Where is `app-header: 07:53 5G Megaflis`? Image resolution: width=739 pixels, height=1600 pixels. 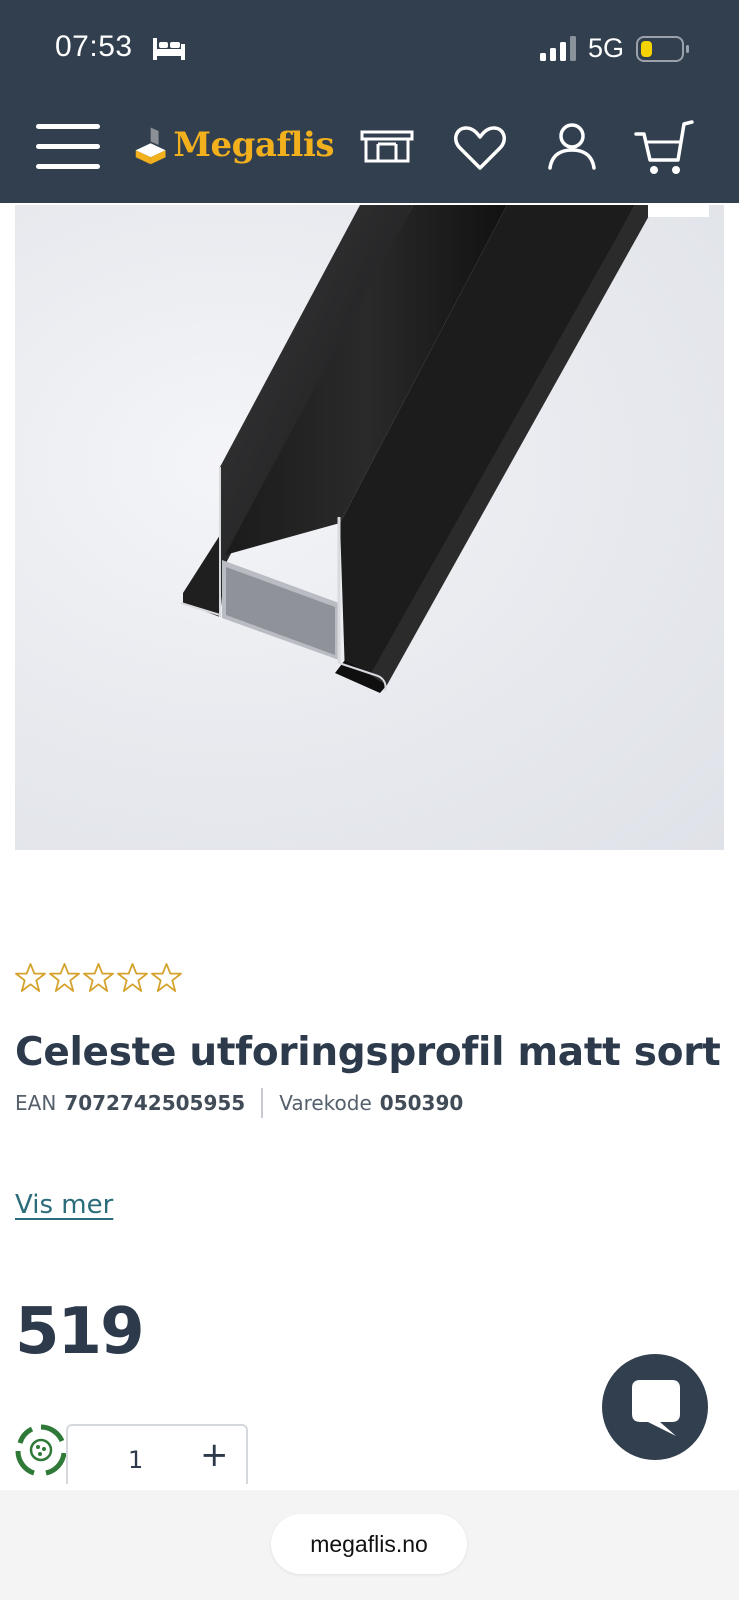 app-header: 07:53 5G Megaflis is located at coordinates (369, 101).